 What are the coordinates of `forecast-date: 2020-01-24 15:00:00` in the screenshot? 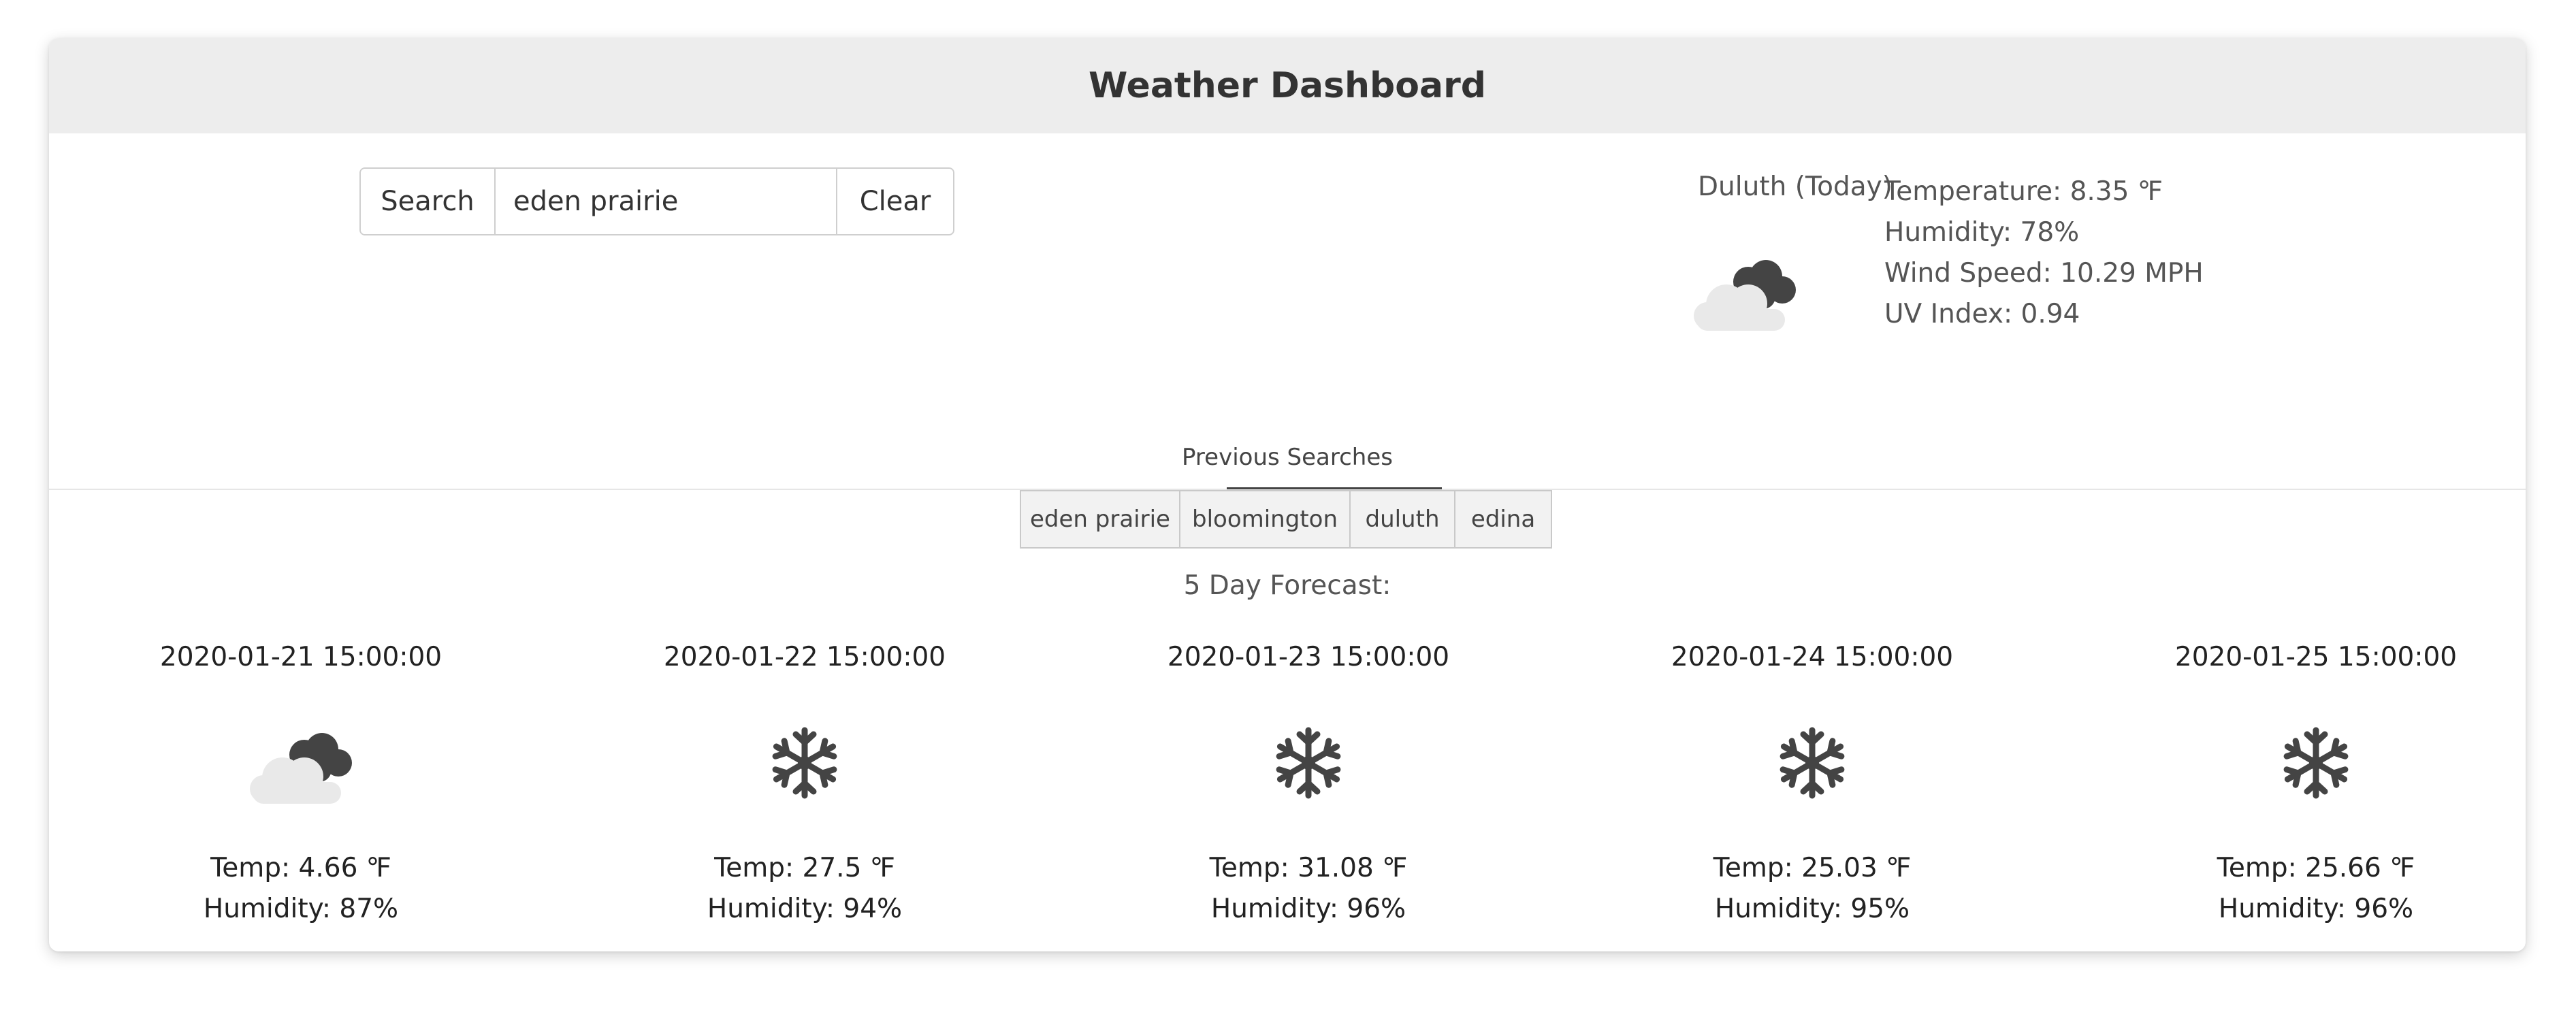 It's located at (1812, 657).